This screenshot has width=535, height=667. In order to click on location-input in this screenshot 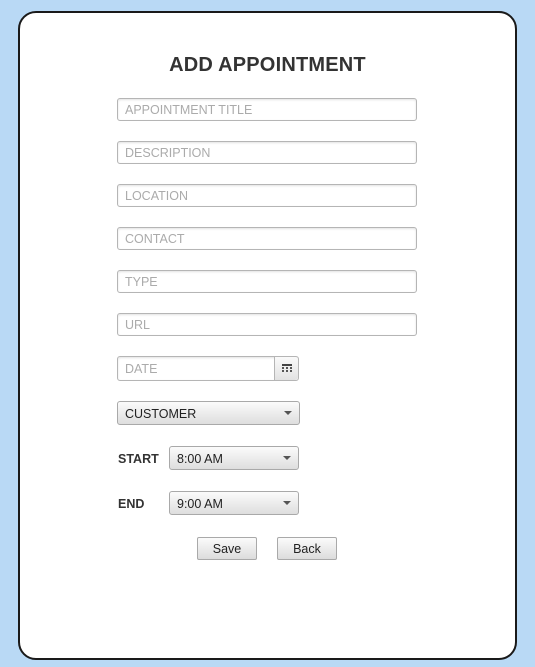, I will do `click(267, 195)`.